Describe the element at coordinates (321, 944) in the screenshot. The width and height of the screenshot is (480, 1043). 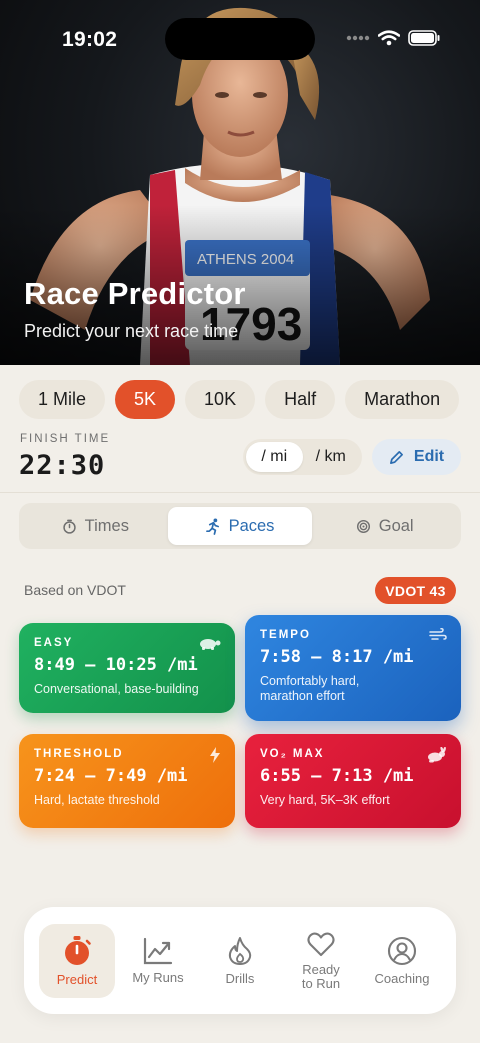
I see `heart-icon` at that location.